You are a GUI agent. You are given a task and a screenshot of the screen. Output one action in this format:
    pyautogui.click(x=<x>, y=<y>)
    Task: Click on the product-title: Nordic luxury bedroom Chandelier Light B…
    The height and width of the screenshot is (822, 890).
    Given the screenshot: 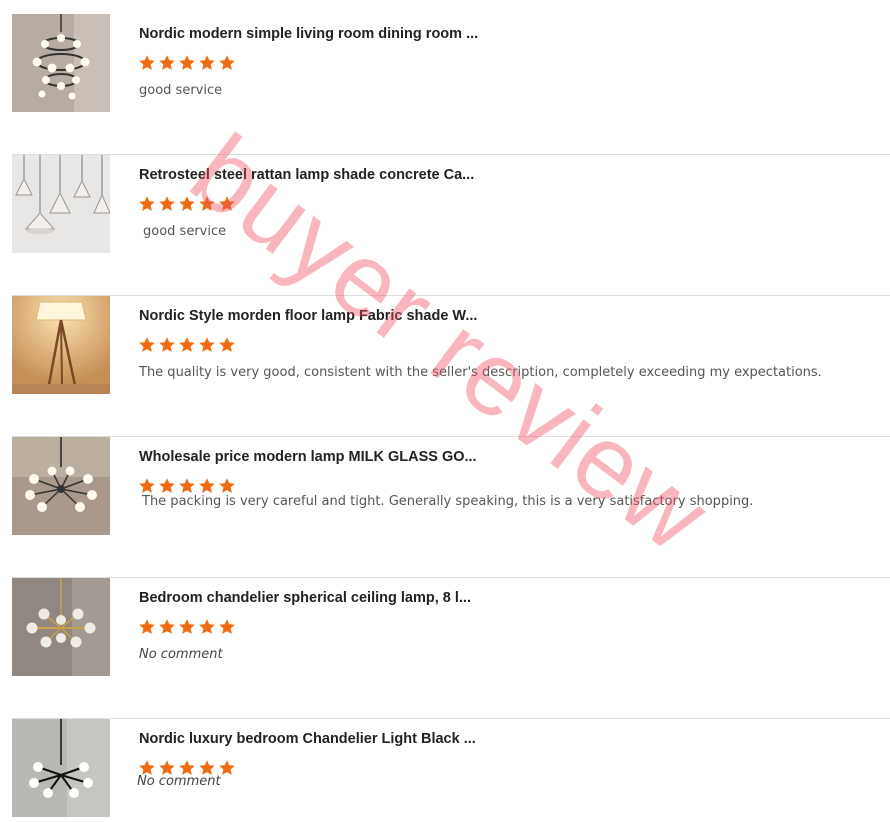 What is the action you would take?
    pyautogui.click(x=319, y=739)
    